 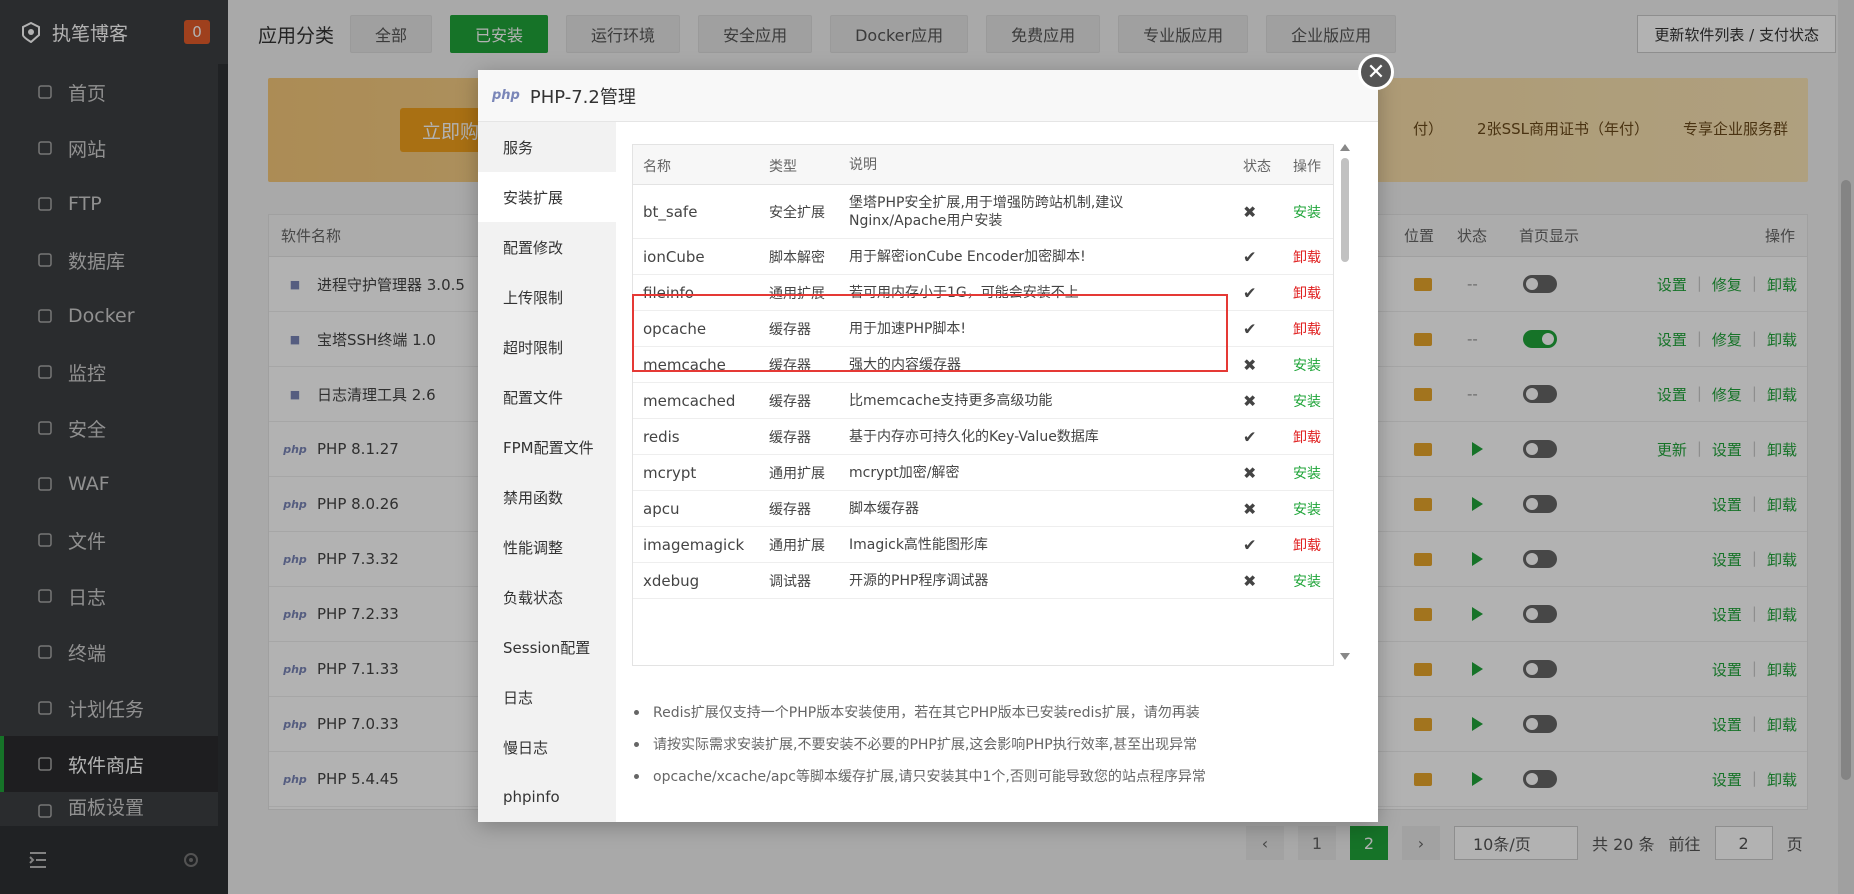 What do you see at coordinates (983, 165) in the screenshot?
I see `extension-table-header: 名称 类型 说明 状态 操作` at bounding box center [983, 165].